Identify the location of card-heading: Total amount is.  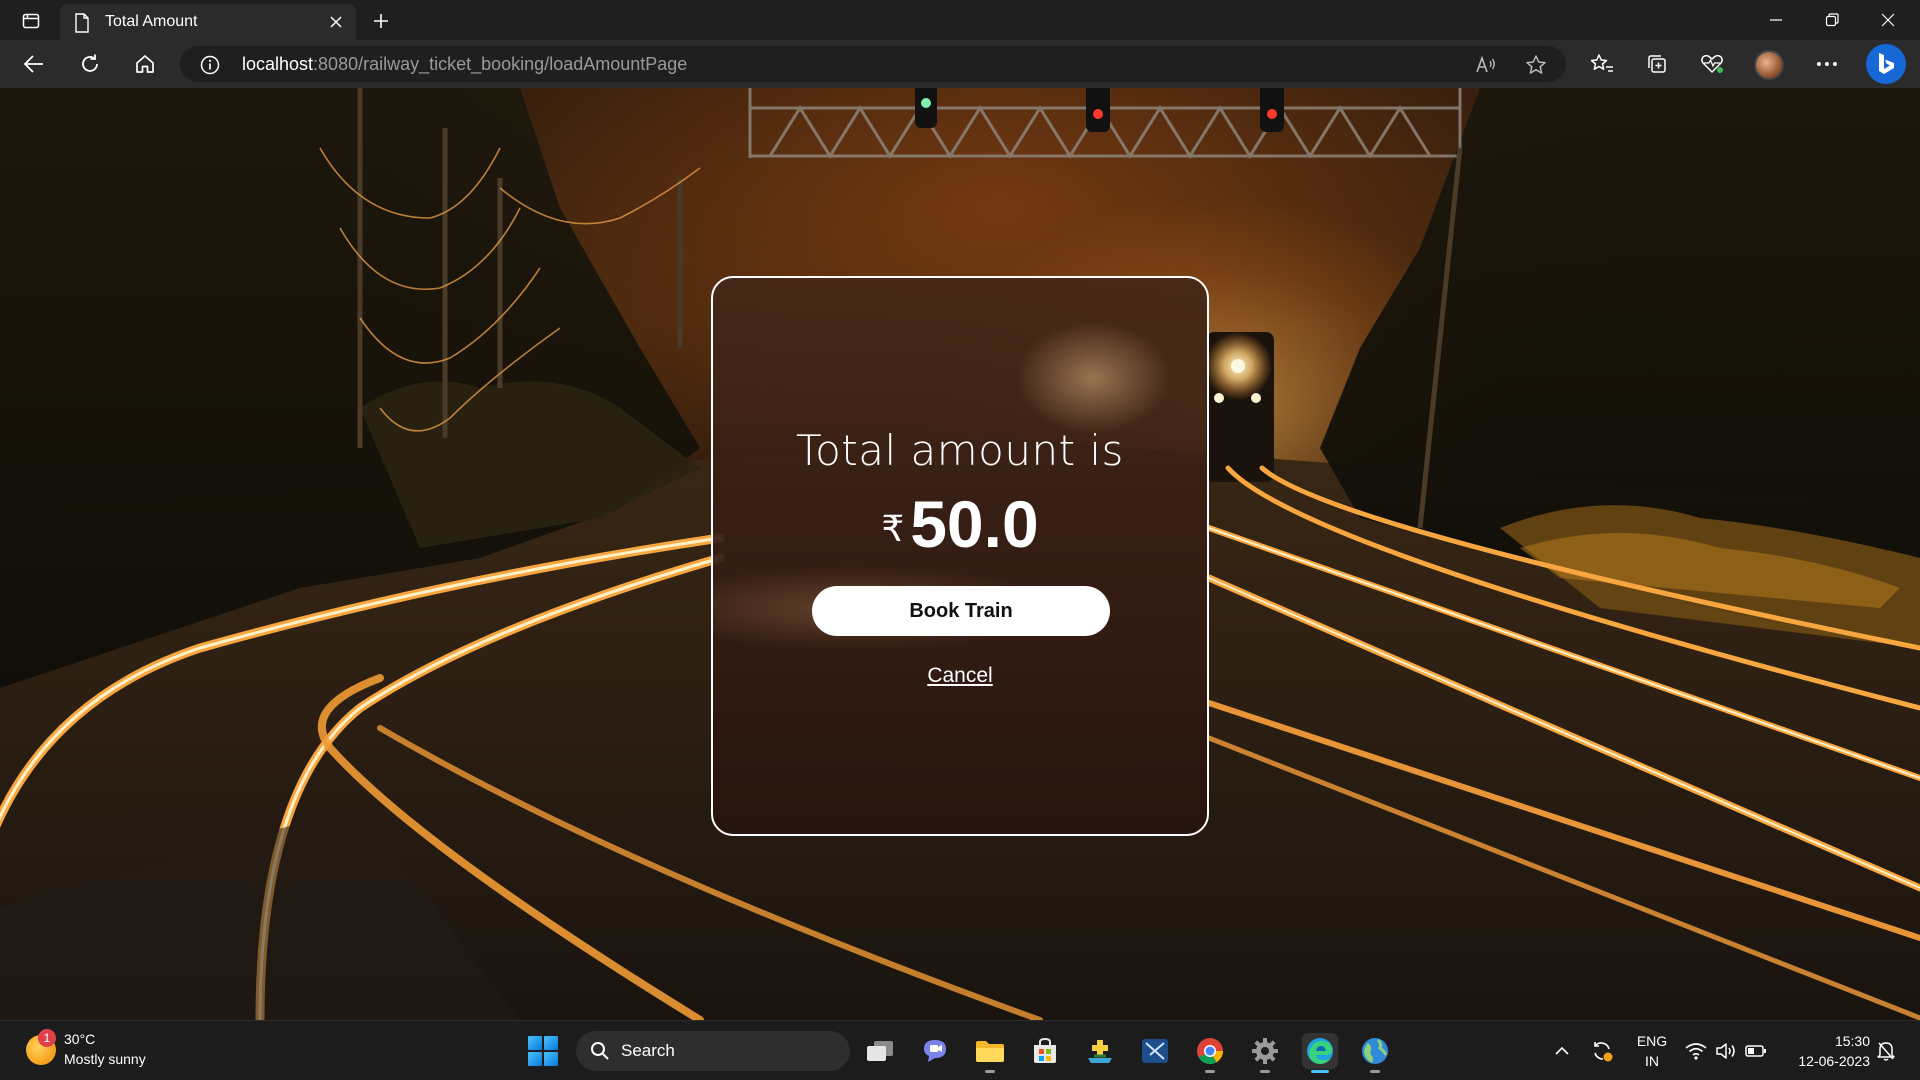
(960, 450).